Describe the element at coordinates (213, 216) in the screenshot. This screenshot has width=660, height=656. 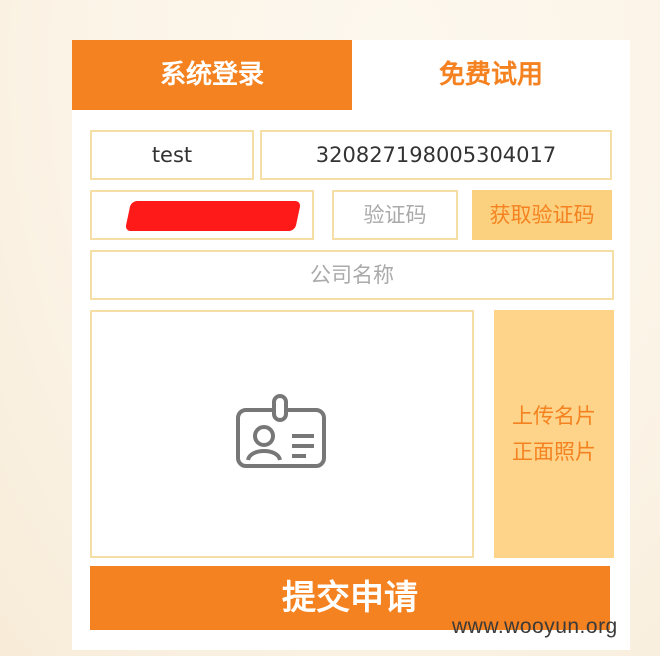
I see `redaction-mark` at that location.